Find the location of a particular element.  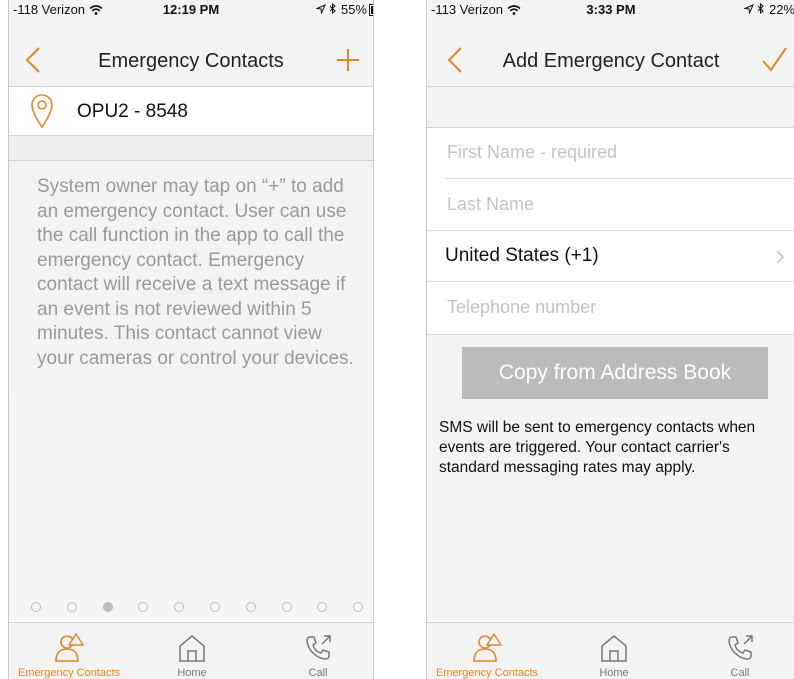

country-label: United States (+1) is located at coordinates (522, 255).